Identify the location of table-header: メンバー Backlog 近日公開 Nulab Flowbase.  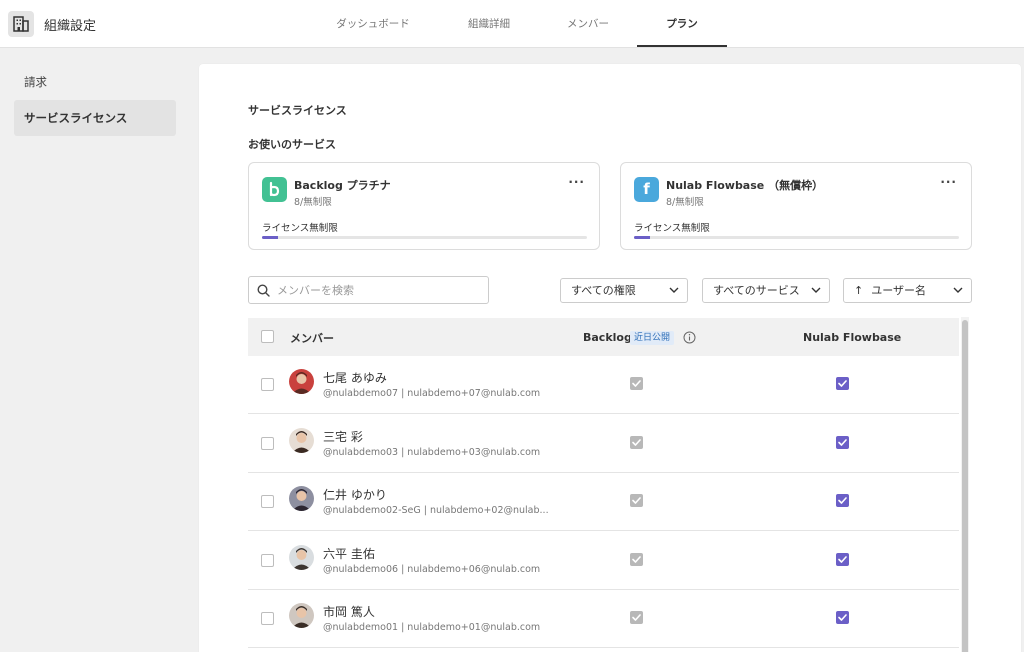
(603, 337).